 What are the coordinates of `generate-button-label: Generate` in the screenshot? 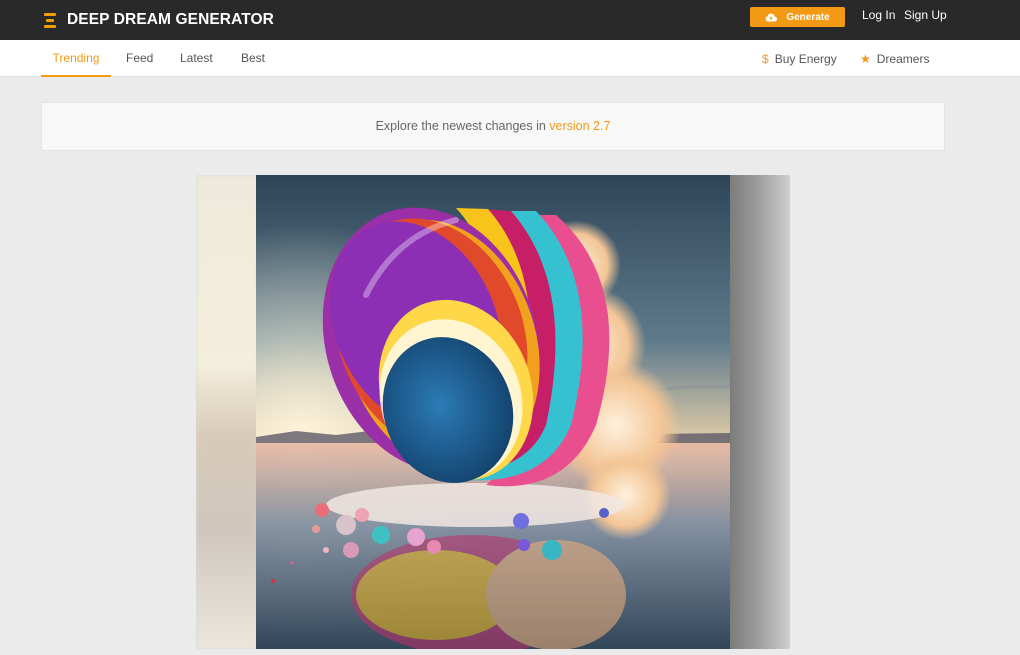 It's located at (808, 17).